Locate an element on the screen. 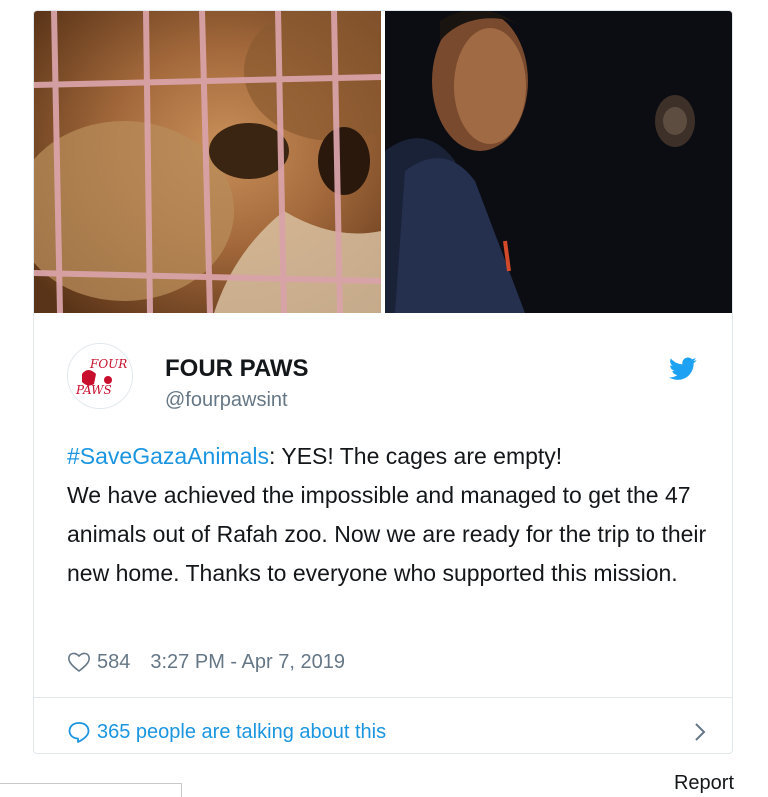 Image resolution: width=768 pixels, height=797 pixels. svg-text: PAWS is located at coordinates (93, 390).